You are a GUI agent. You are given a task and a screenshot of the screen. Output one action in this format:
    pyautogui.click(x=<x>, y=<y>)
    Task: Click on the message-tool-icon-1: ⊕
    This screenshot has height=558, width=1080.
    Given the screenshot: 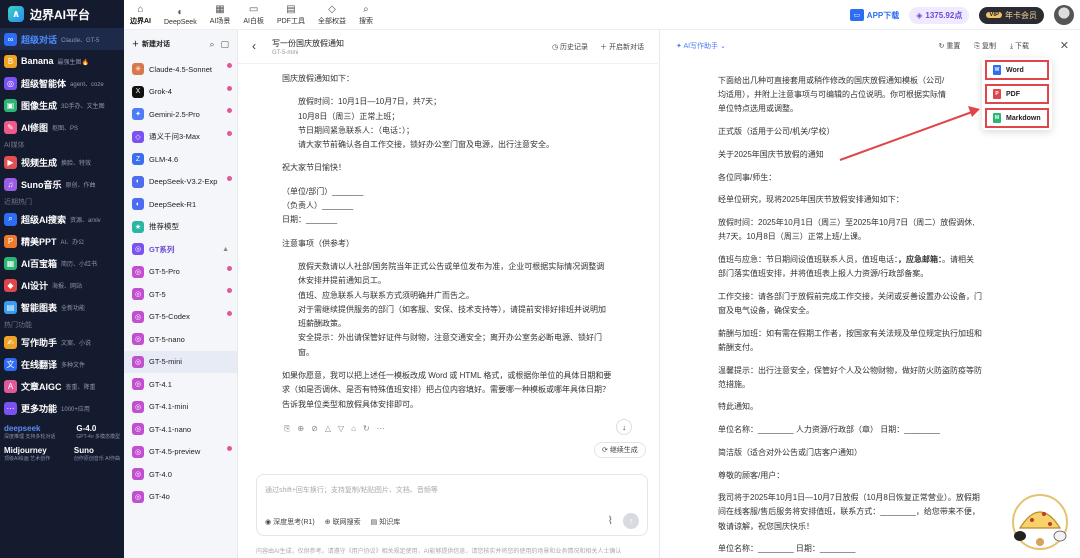 What is the action you would take?
    pyautogui.click(x=300, y=429)
    